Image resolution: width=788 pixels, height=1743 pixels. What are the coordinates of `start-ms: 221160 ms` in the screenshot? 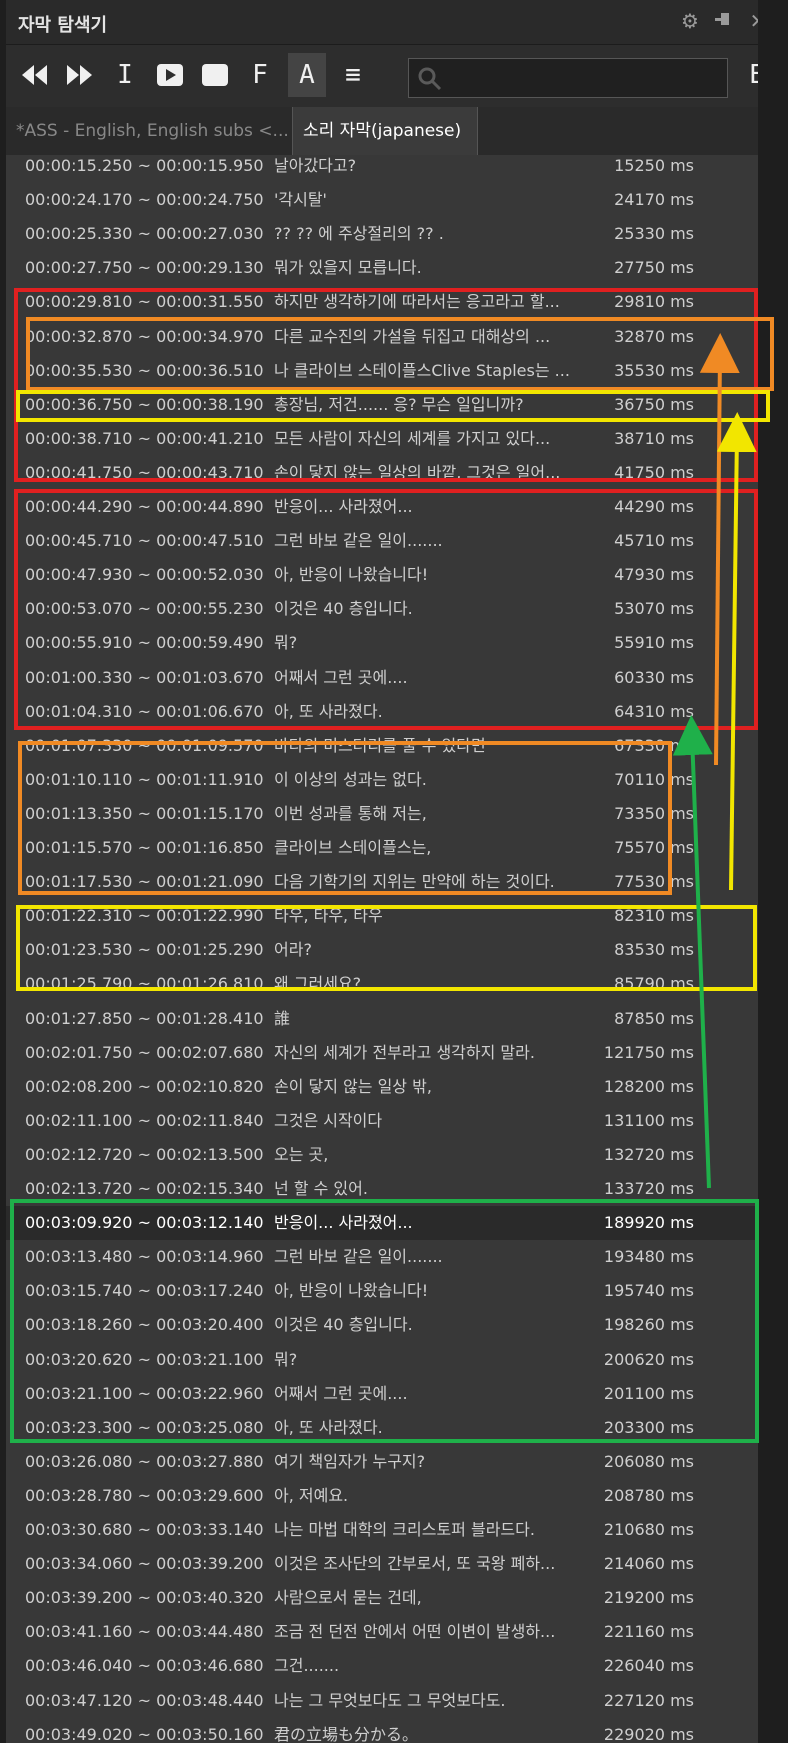 It's located at (648, 1632).